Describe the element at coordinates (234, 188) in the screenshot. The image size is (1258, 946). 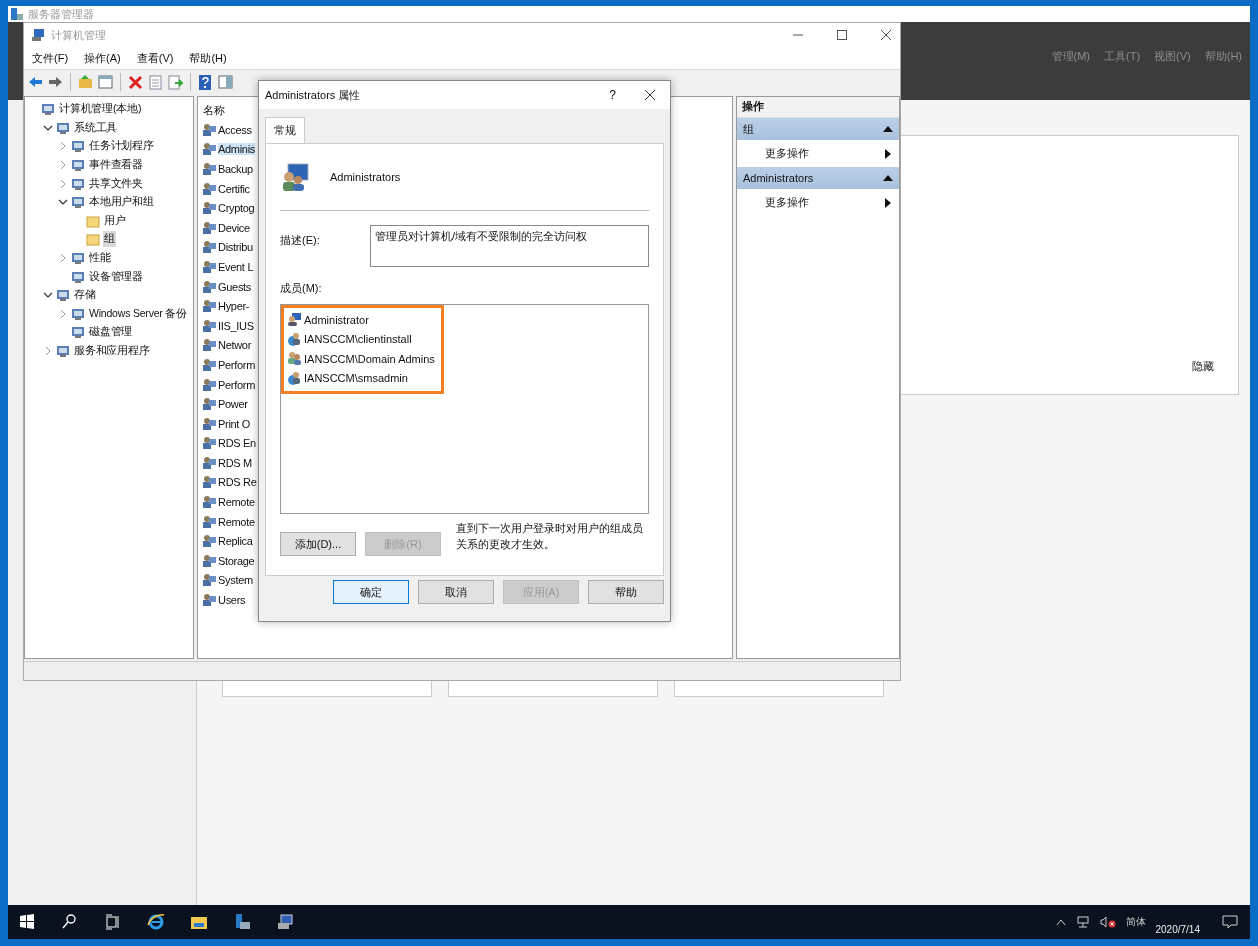
I see `list-item: Certific` at that location.